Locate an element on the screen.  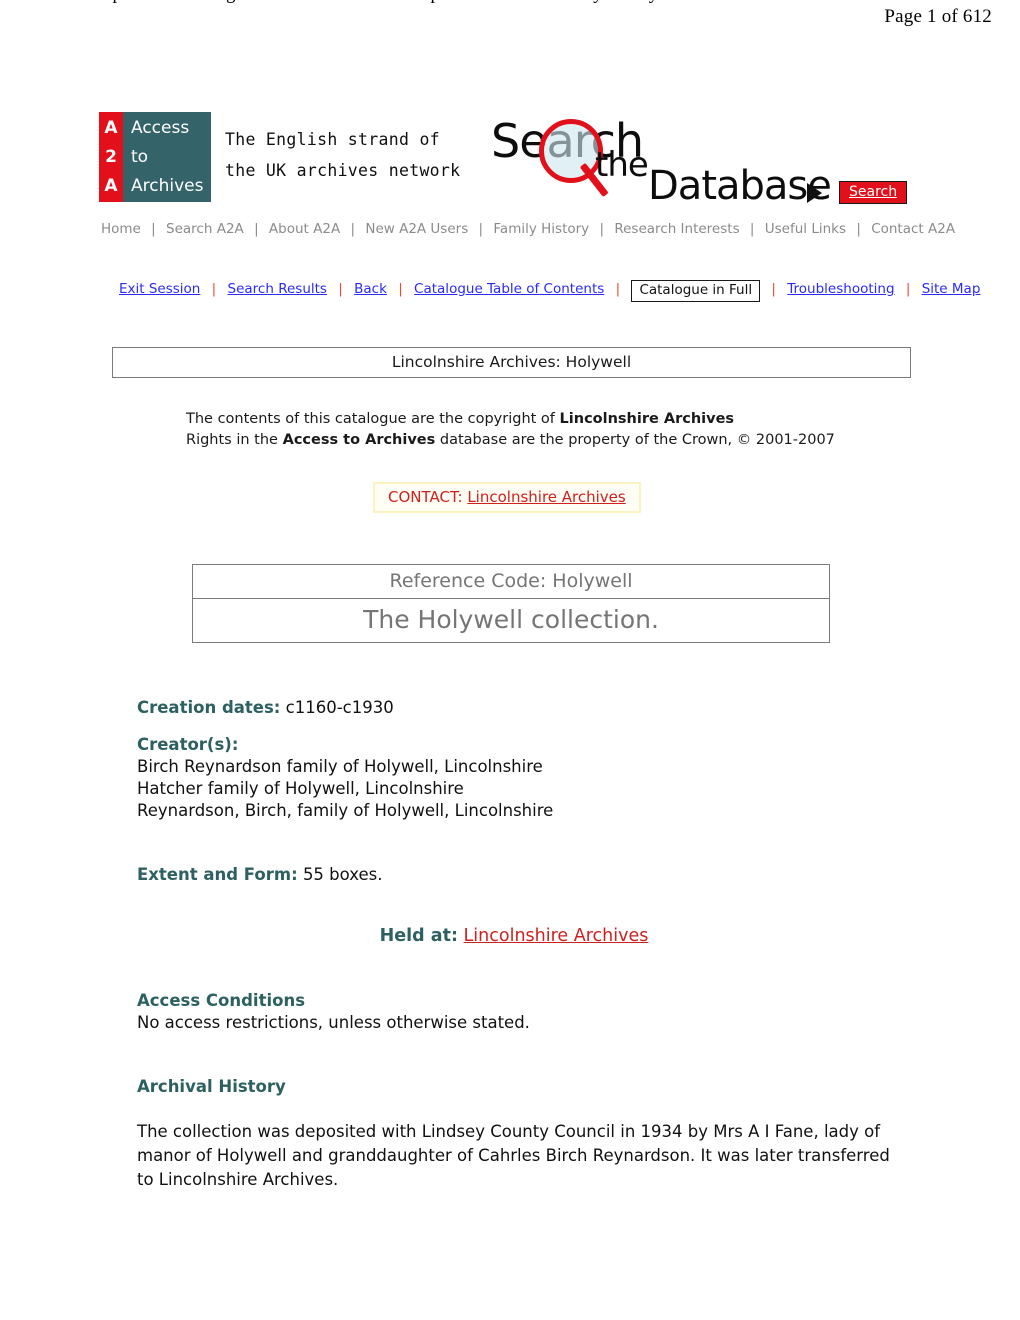
collection-title-box: The Holywell collection. is located at coordinates (511, 620).